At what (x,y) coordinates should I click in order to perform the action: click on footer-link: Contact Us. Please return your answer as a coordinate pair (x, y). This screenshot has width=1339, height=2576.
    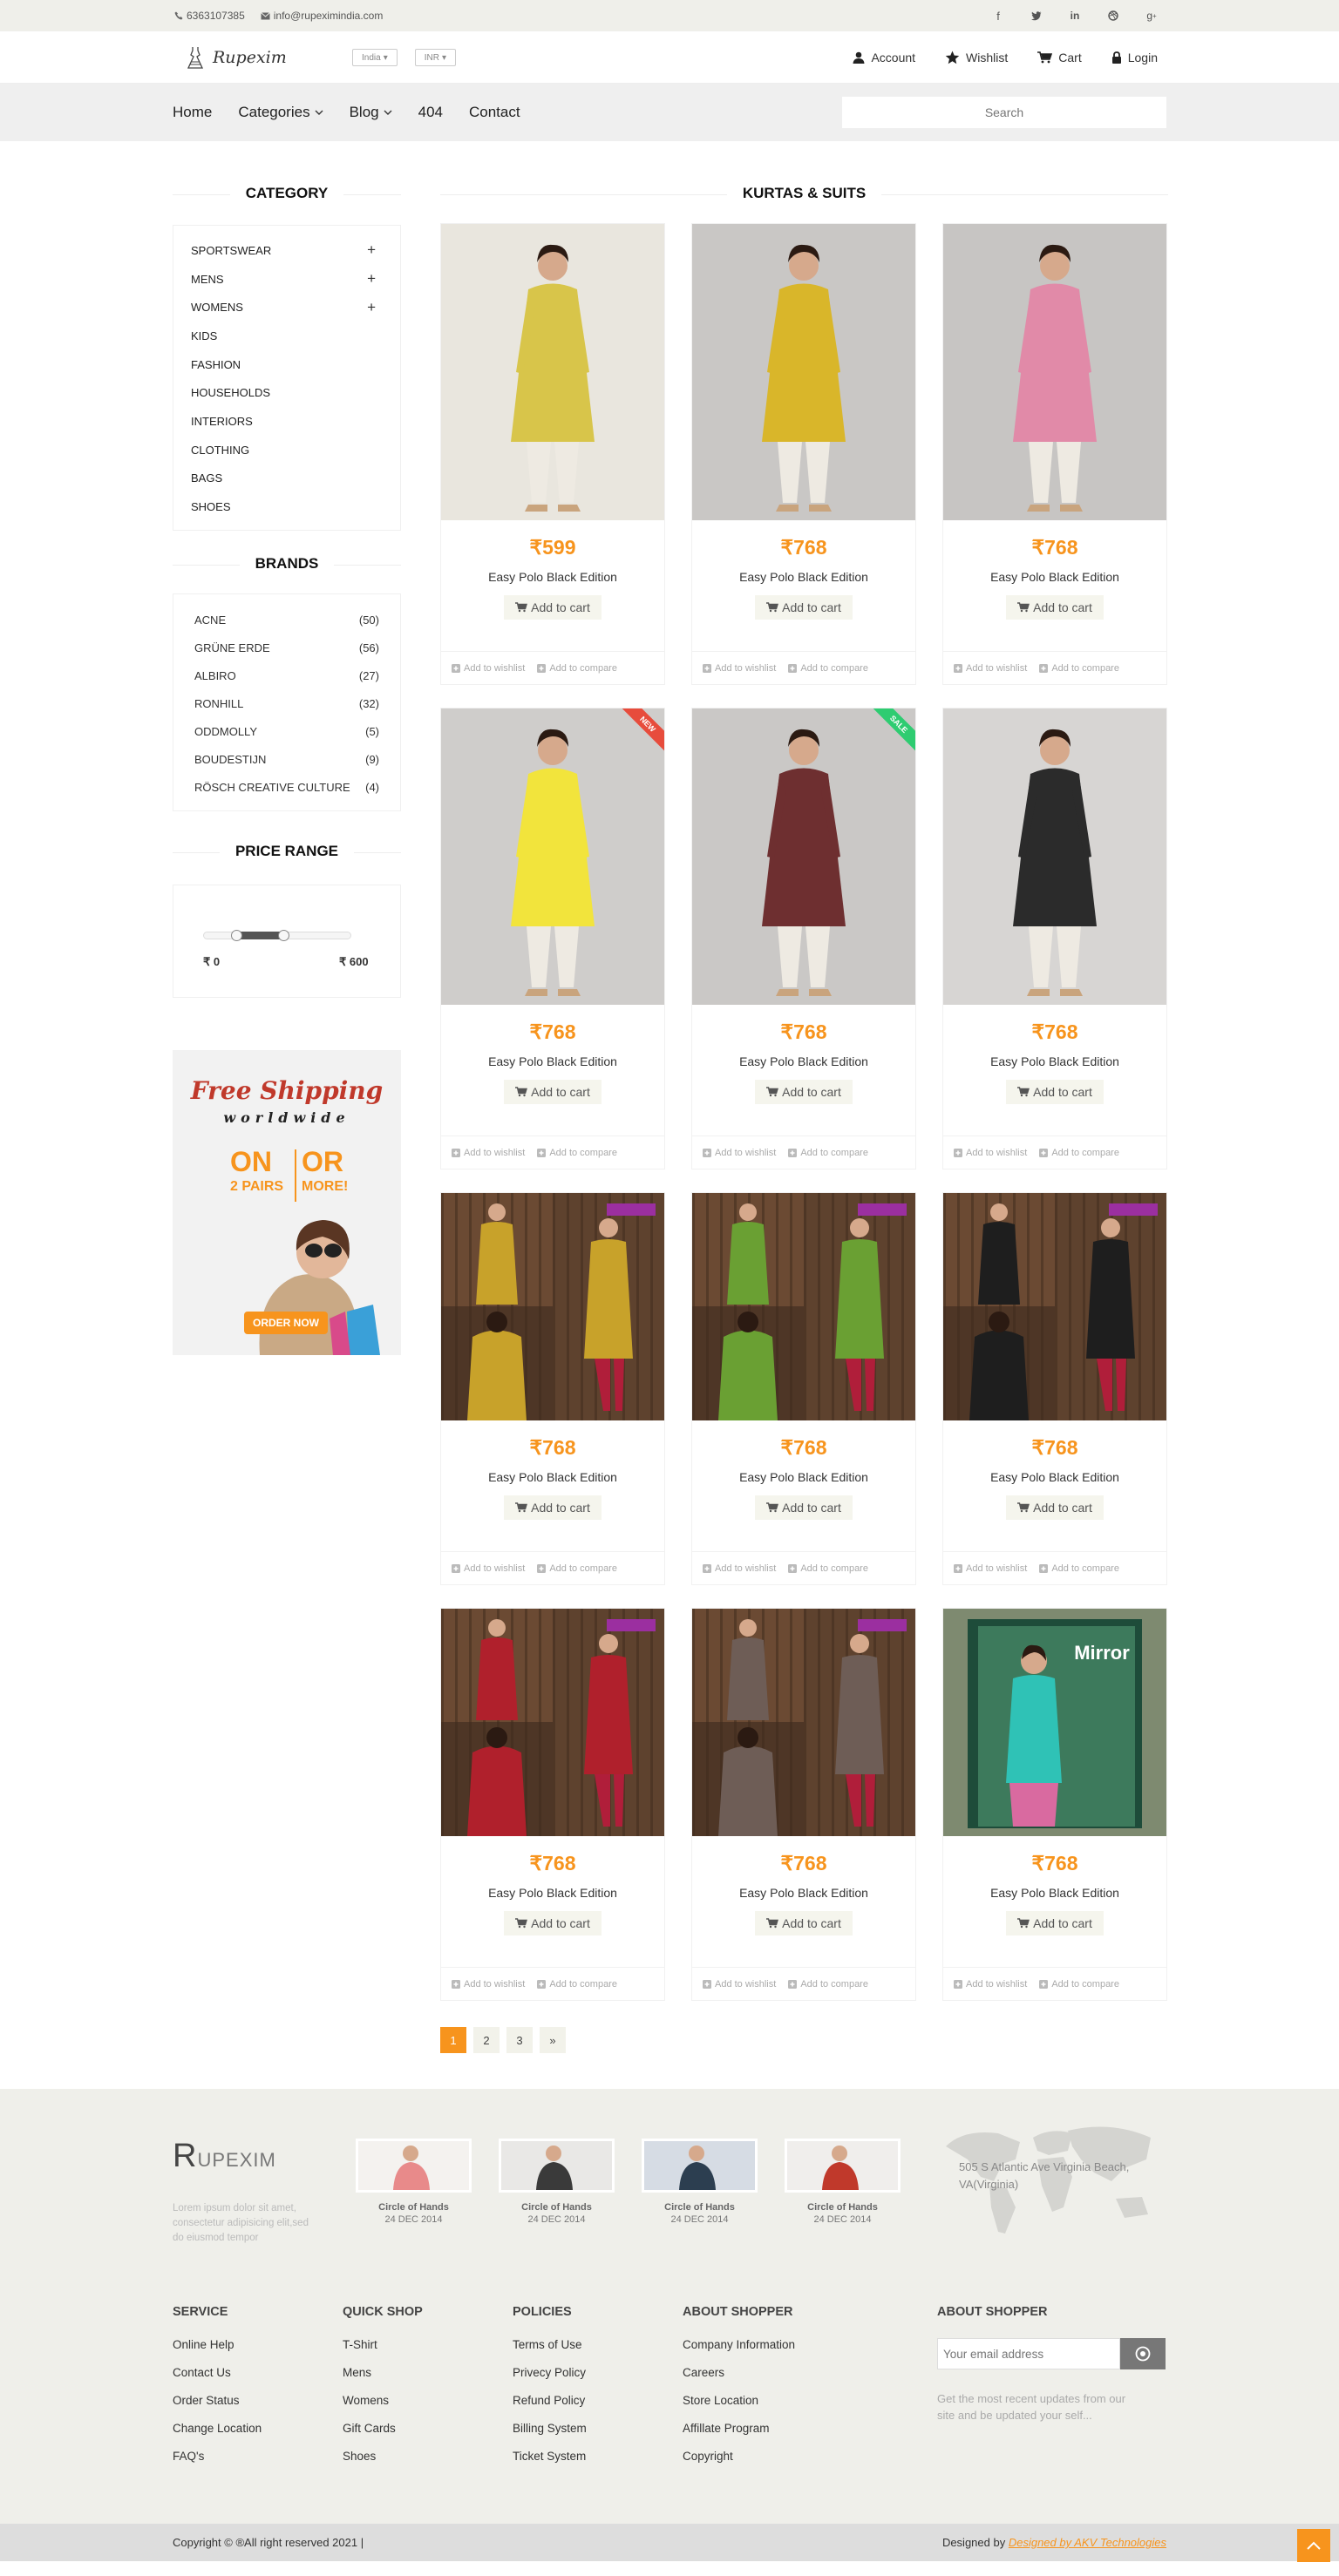
    Looking at the image, I should click on (258, 2380).